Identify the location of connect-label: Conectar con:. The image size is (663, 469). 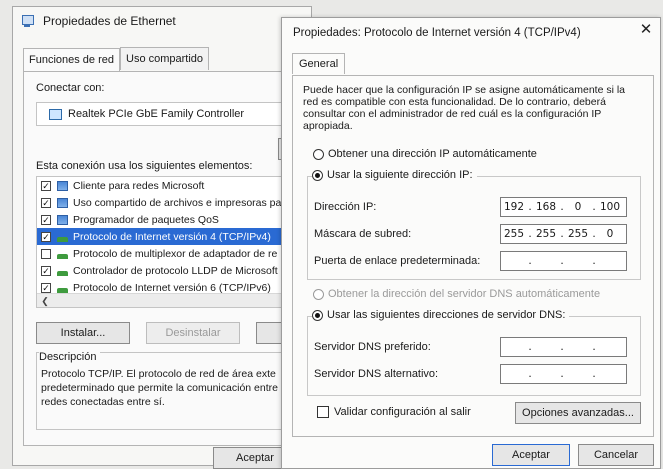
(70, 88).